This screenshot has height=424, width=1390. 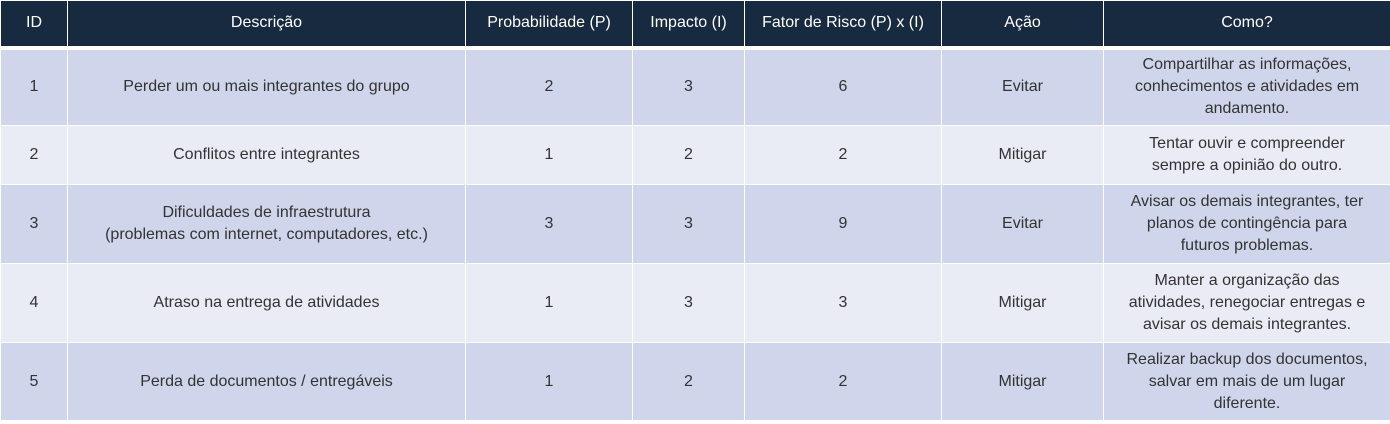 I want to click on cell-probabilidade: 3, so click(x=549, y=224).